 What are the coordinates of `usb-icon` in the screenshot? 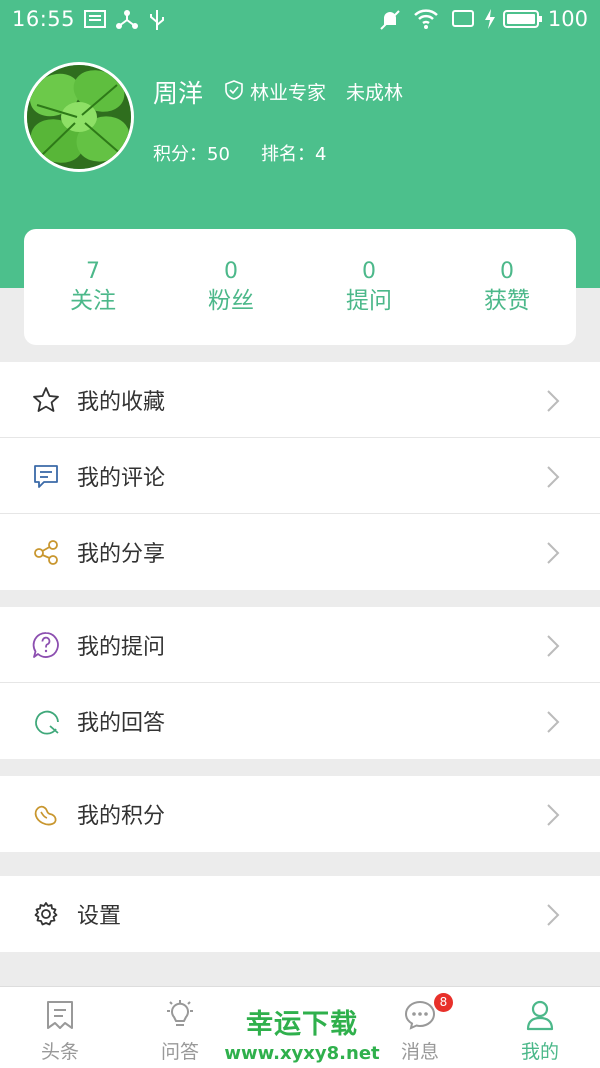 It's located at (157, 20).